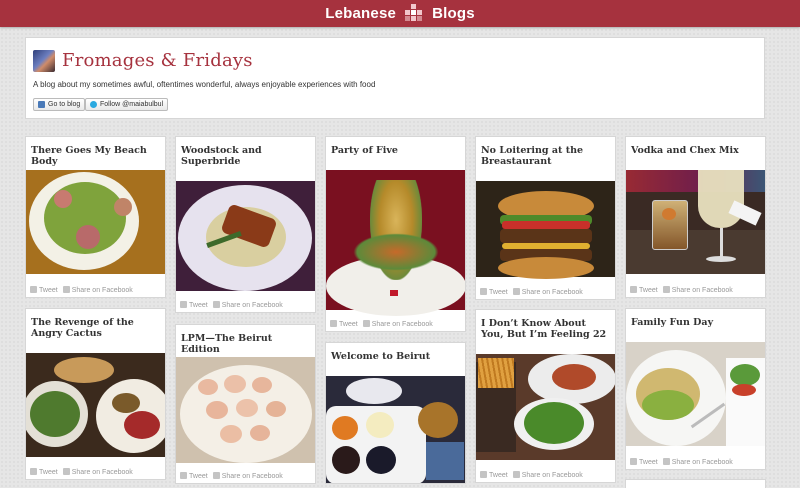 The width and height of the screenshot is (800, 488). What do you see at coordinates (453, 13) in the screenshot?
I see `brand-right-text: Blogs` at bounding box center [453, 13].